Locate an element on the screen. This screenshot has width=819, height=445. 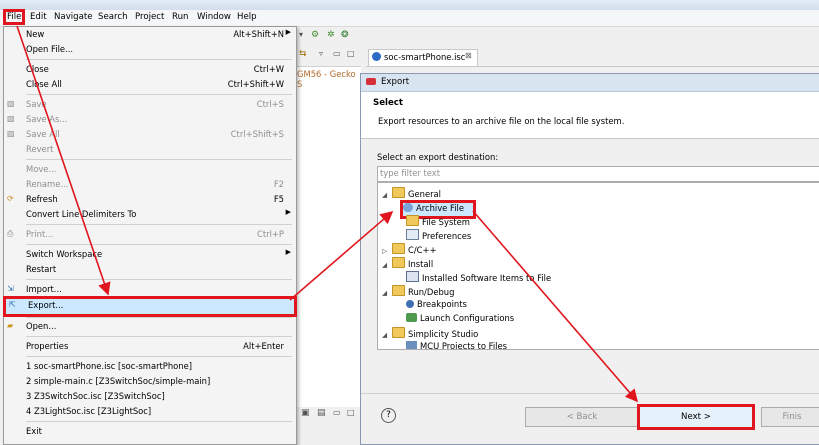
arrow-archive-to-next is located at coordinates (555, 306).